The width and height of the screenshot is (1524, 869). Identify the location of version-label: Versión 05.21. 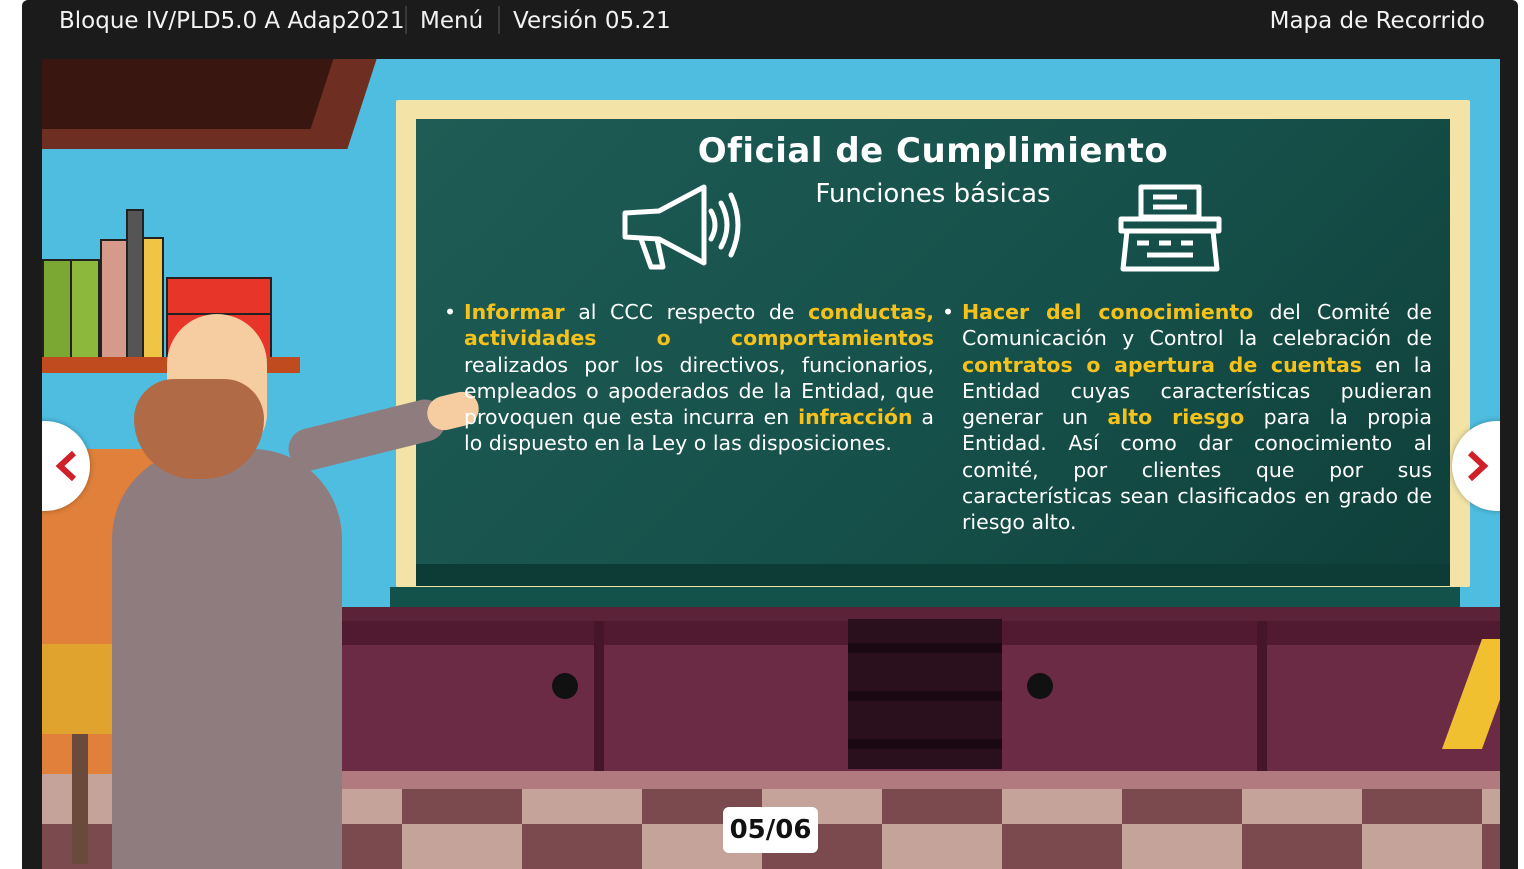
(592, 21).